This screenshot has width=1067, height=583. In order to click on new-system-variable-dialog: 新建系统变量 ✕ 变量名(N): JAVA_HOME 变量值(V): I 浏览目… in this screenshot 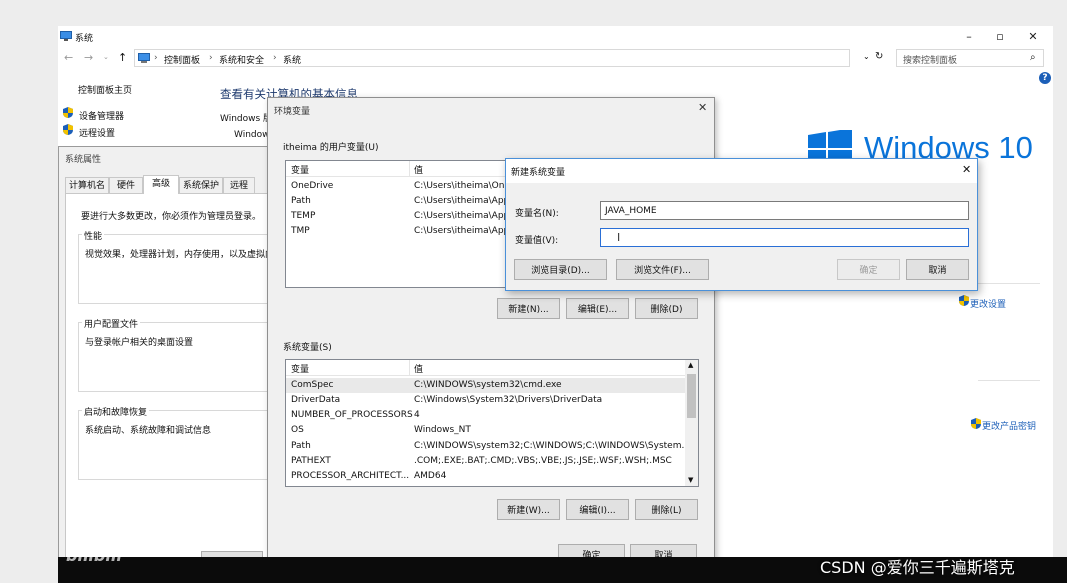, I will do `click(741, 224)`.